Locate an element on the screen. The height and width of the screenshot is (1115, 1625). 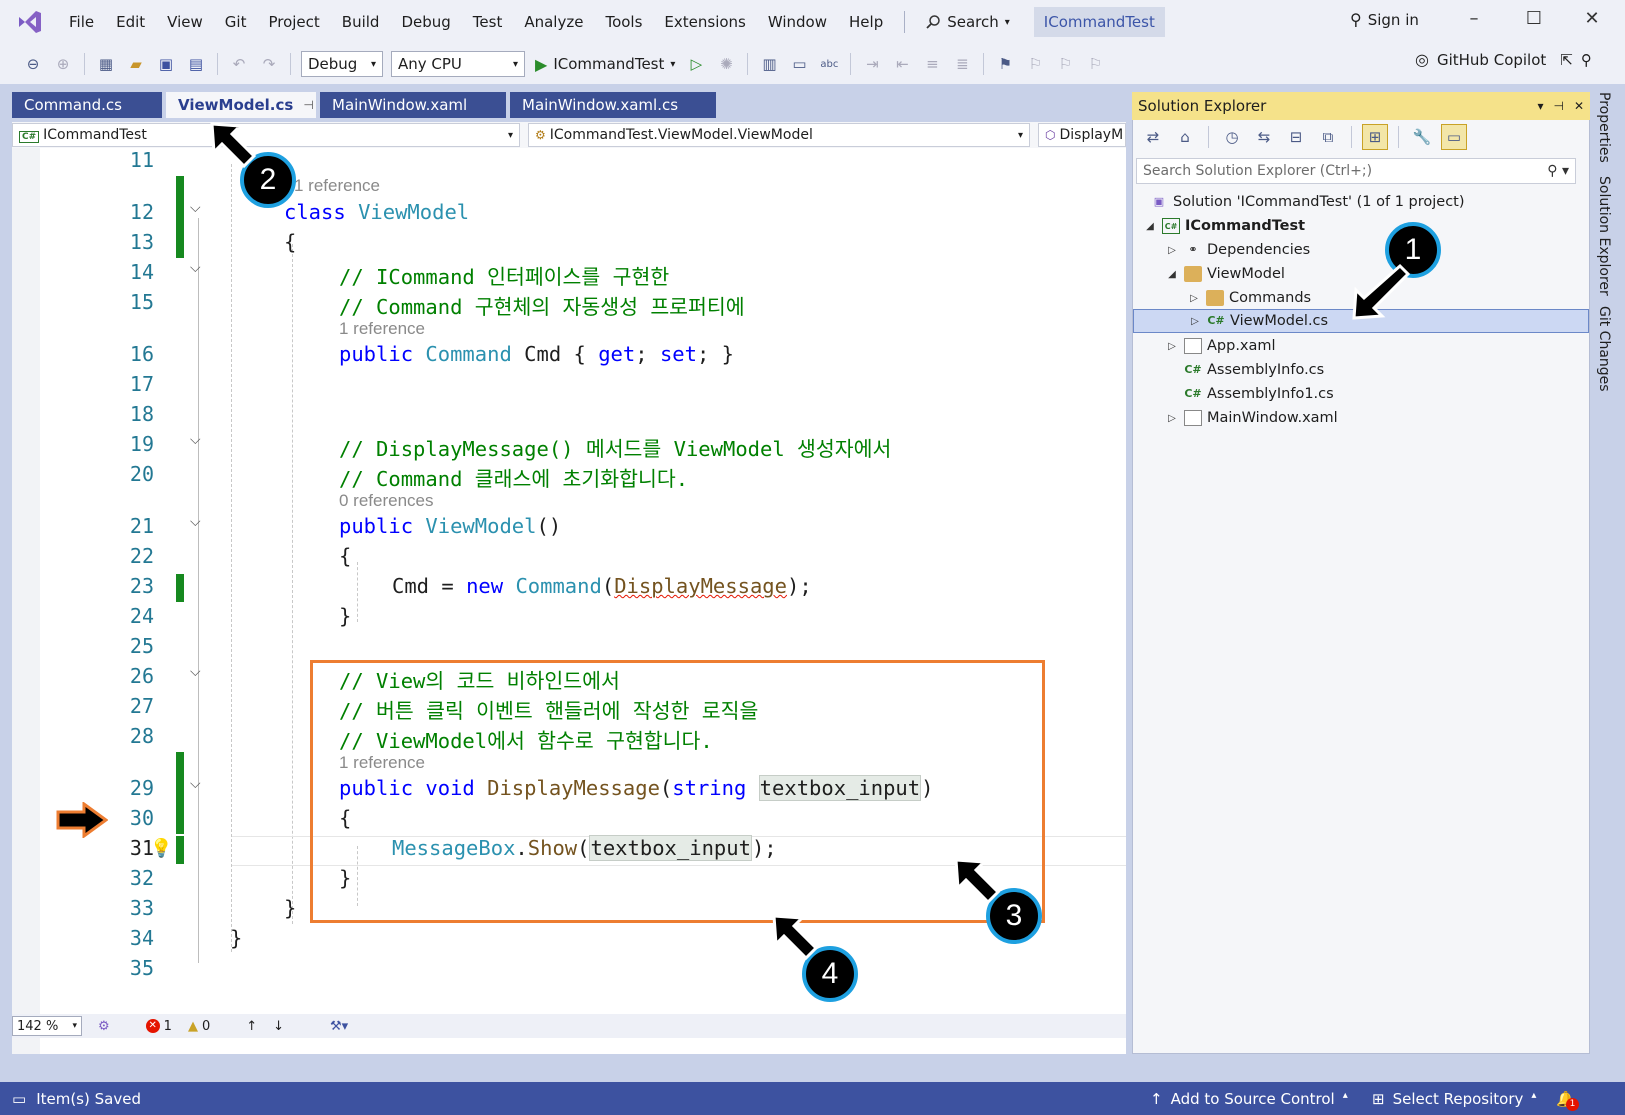
collapse-all-icon: ⊟ is located at coordinates (1296, 137).